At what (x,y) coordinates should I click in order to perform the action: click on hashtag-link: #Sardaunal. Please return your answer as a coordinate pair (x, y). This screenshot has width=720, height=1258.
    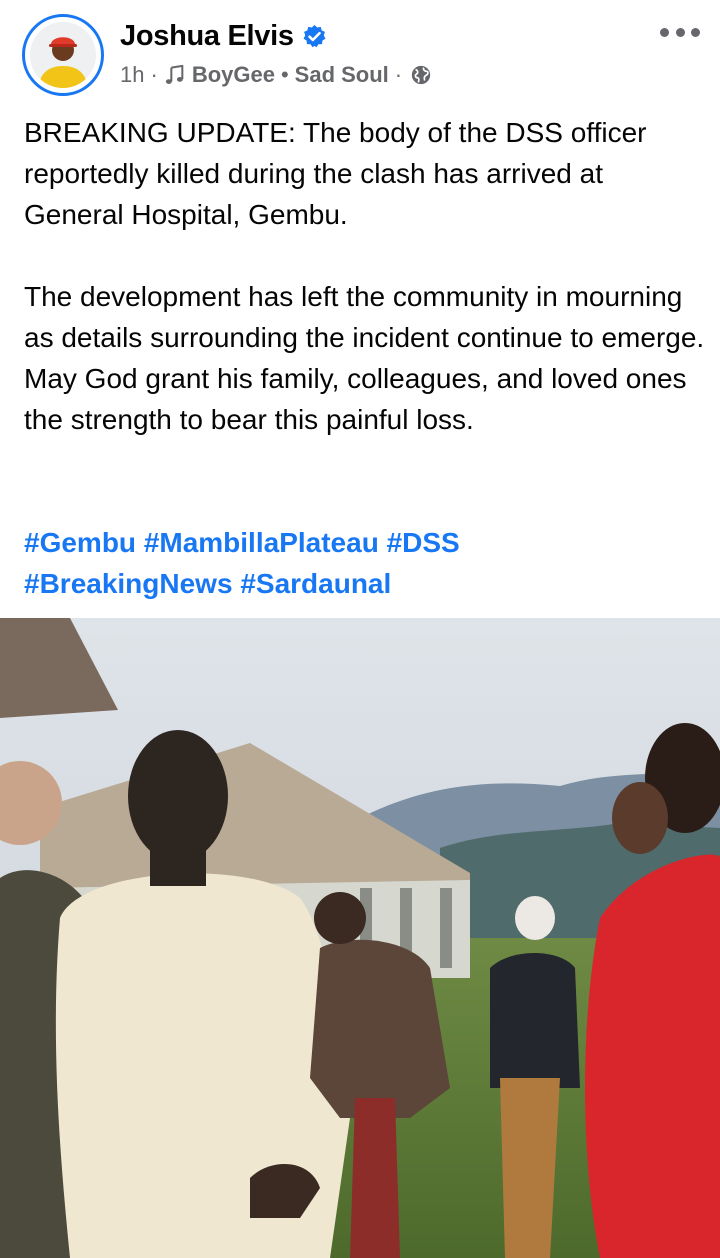
    Looking at the image, I should click on (315, 583).